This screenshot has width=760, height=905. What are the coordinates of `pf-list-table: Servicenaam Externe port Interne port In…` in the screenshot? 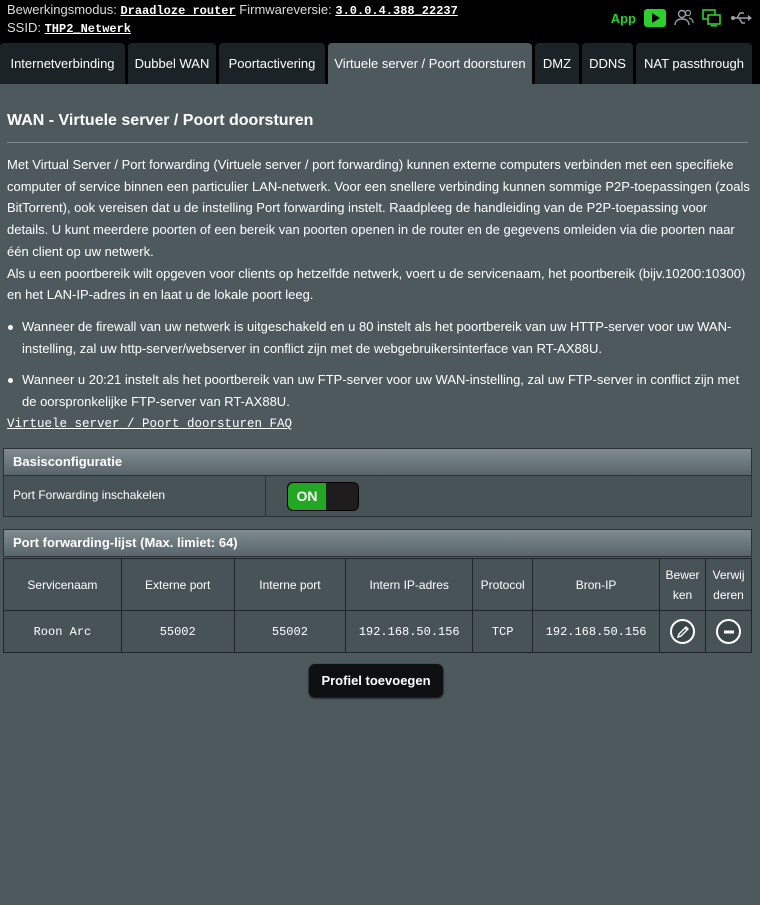 It's located at (377, 605).